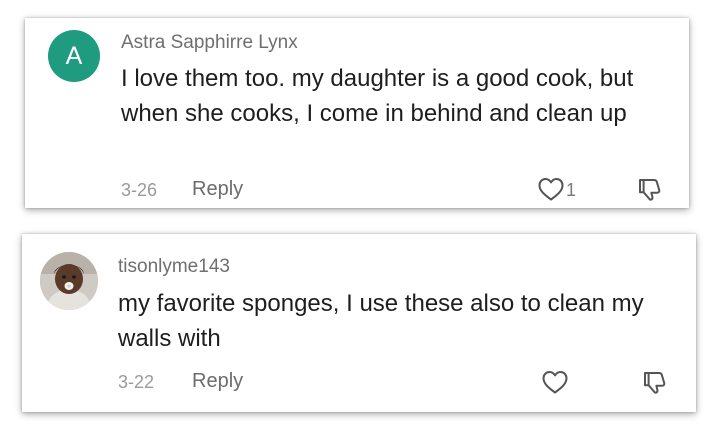  What do you see at coordinates (209, 43) in the screenshot?
I see `username: Astra Sapphirre Lynx` at bounding box center [209, 43].